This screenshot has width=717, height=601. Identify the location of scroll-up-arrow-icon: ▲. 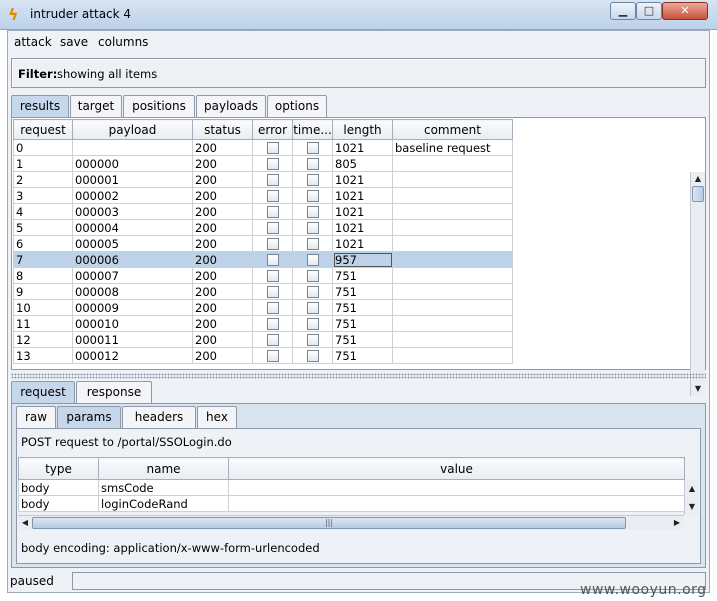
(698, 179).